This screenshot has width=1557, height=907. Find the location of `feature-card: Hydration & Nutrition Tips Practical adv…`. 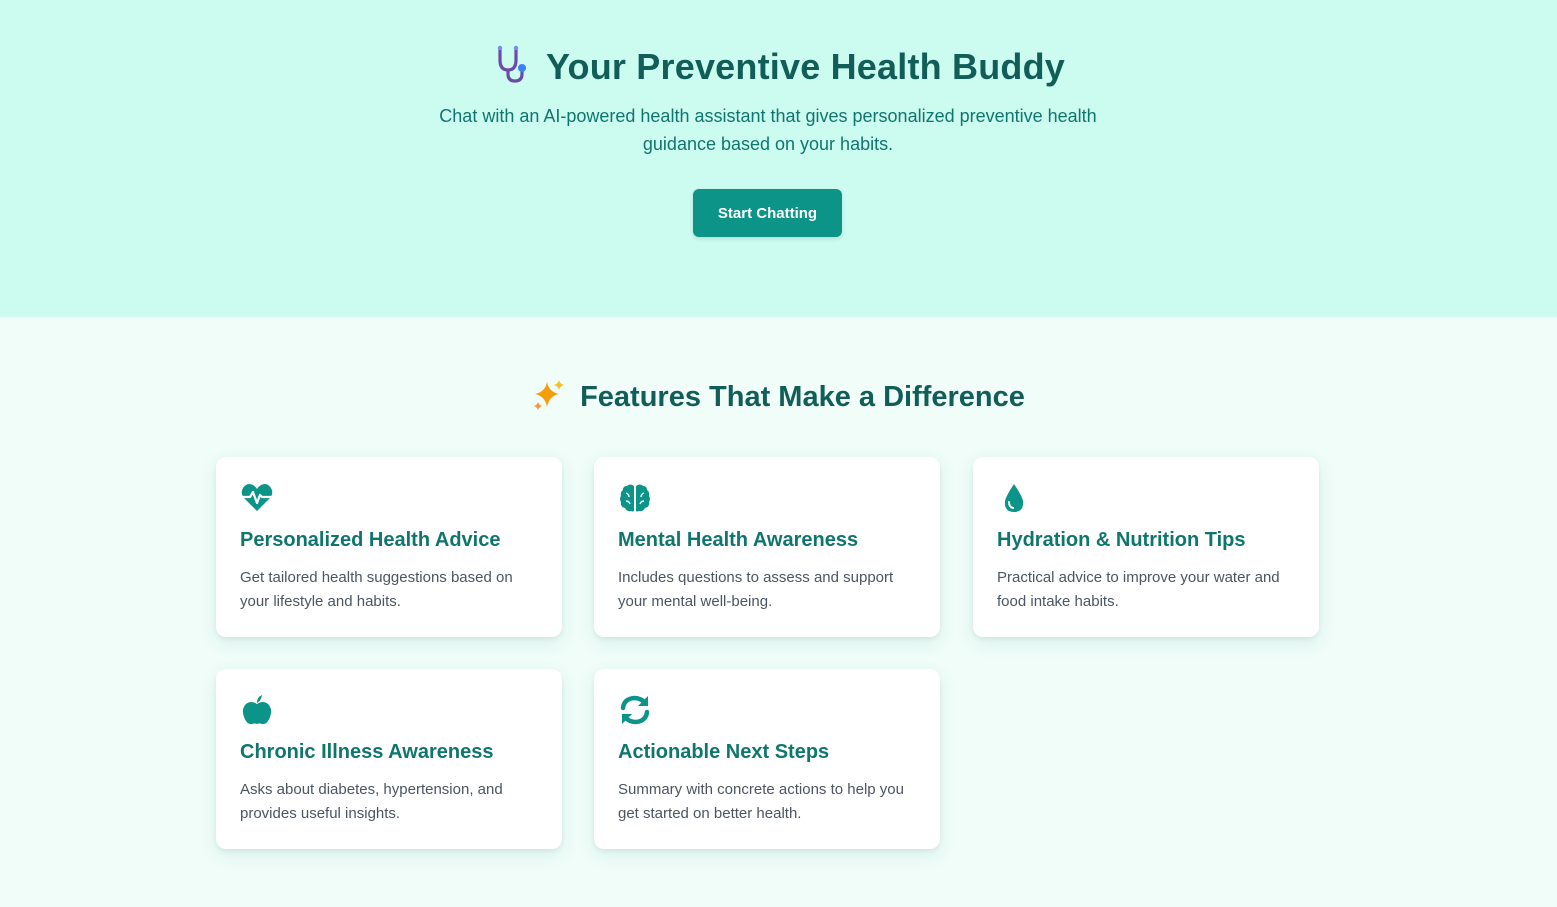

feature-card: Hydration & Nutrition Tips Practical adv… is located at coordinates (1146, 547).